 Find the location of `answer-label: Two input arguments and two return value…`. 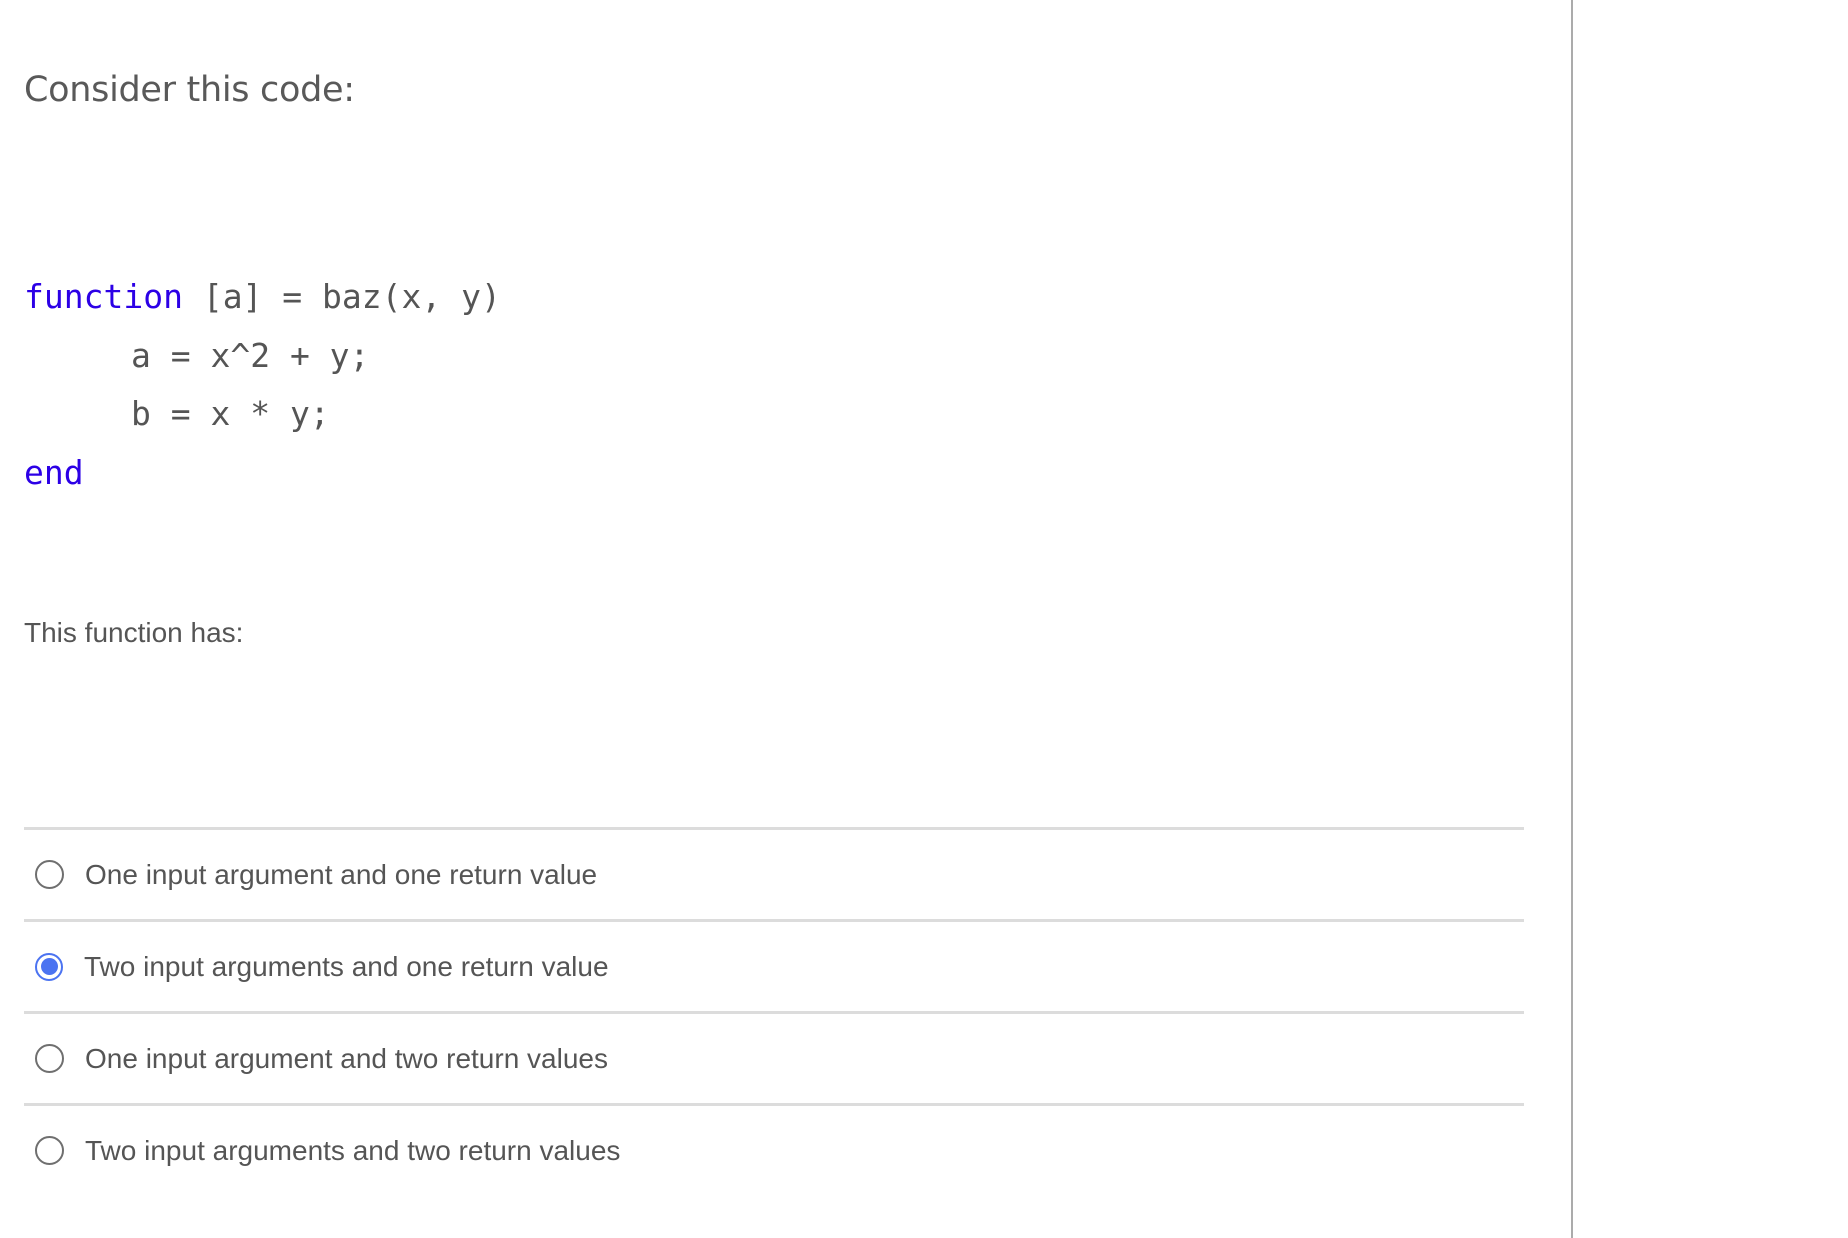

answer-label: Two input arguments and two return value… is located at coordinates (352, 1151).